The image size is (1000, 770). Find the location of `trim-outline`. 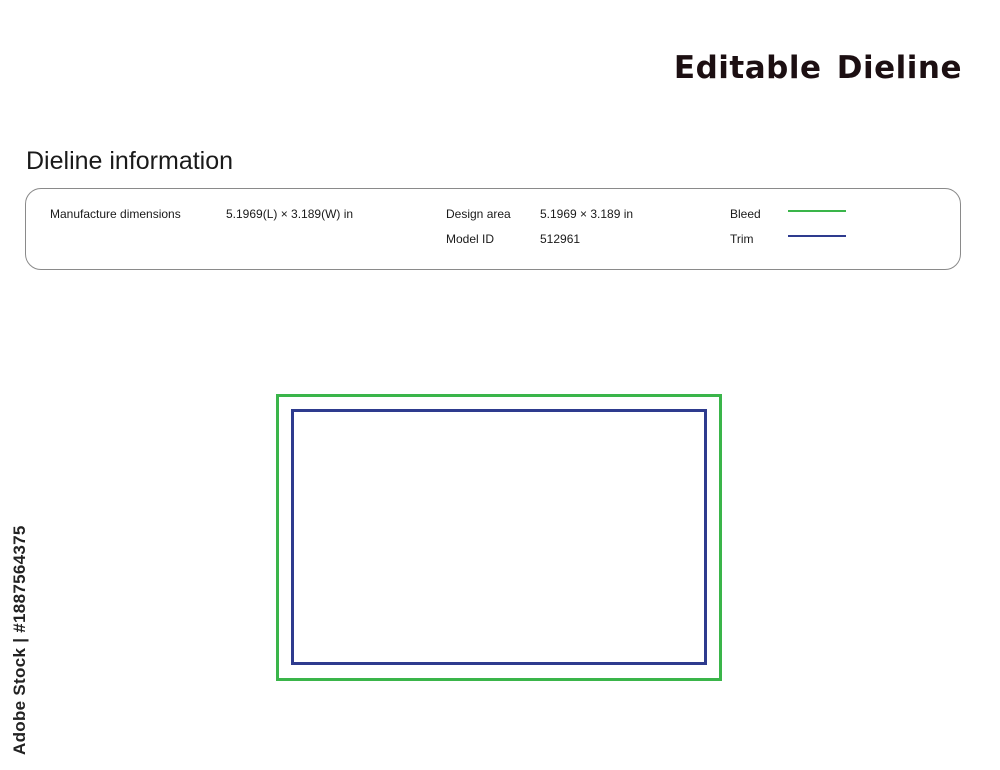

trim-outline is located at coordinates (499, 537).